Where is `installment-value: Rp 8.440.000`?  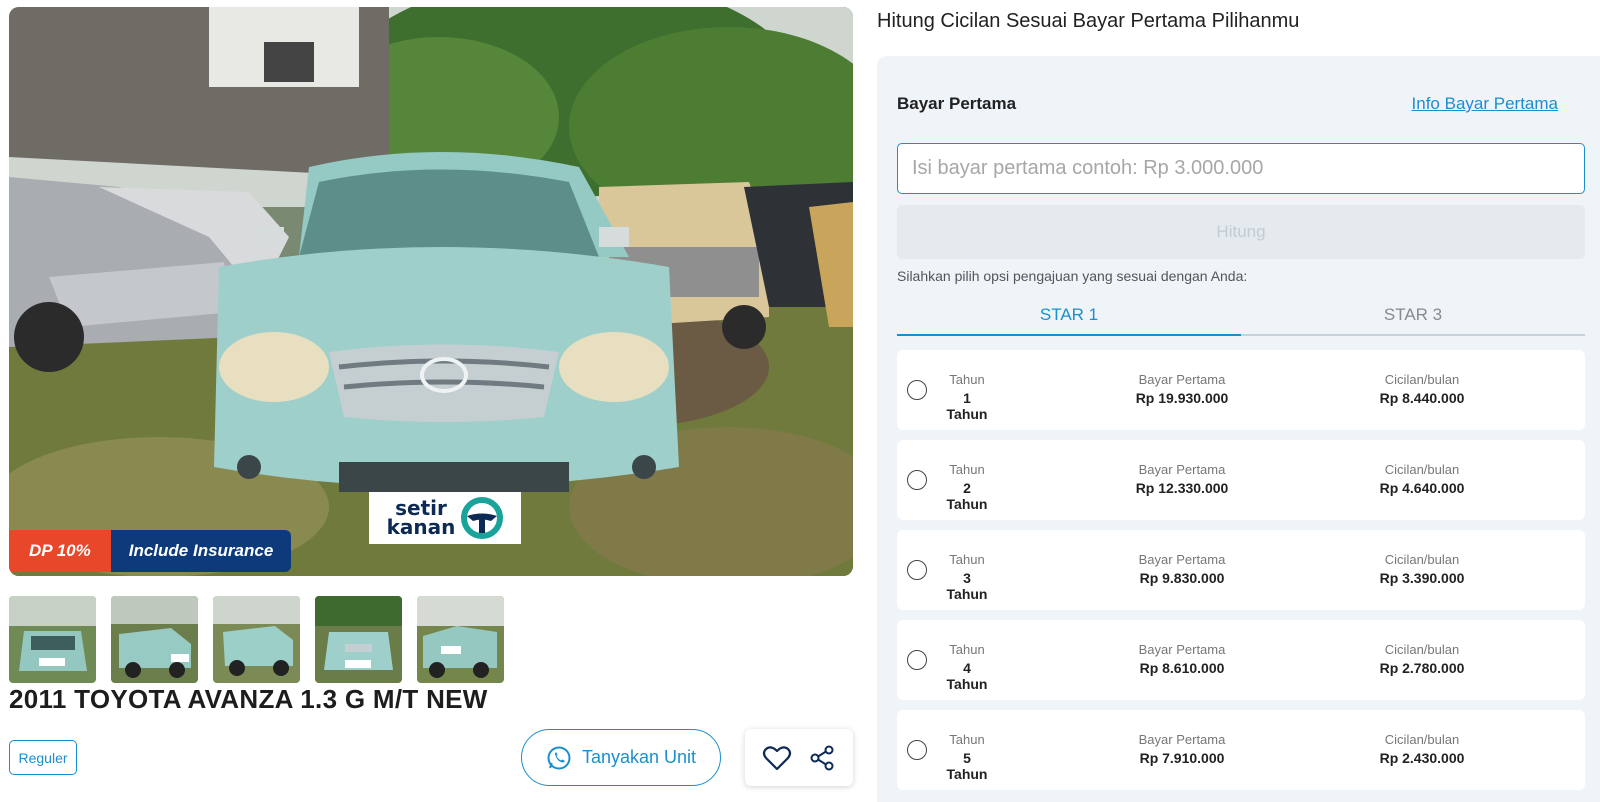
installment-value: Rp 8.440.000 is located at coordinates (1422, 398).